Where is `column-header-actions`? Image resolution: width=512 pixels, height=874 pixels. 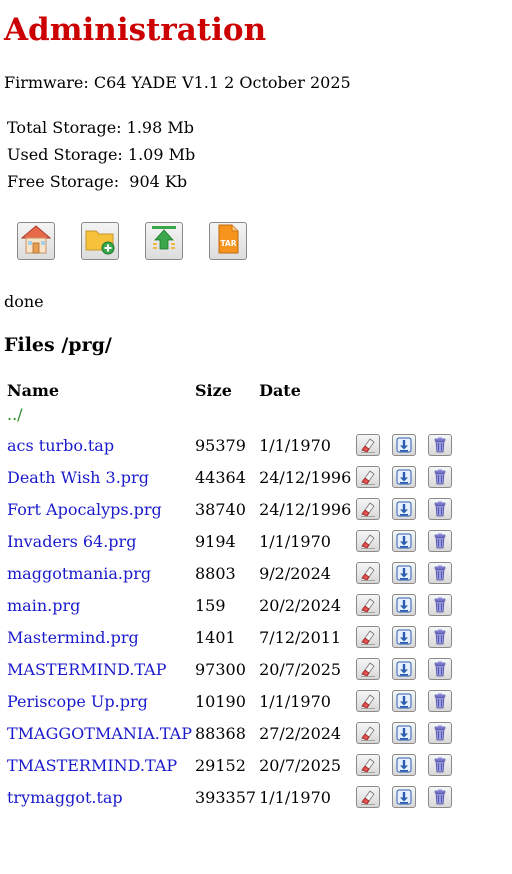
column-header-actions is located at coordinates (409, 390).